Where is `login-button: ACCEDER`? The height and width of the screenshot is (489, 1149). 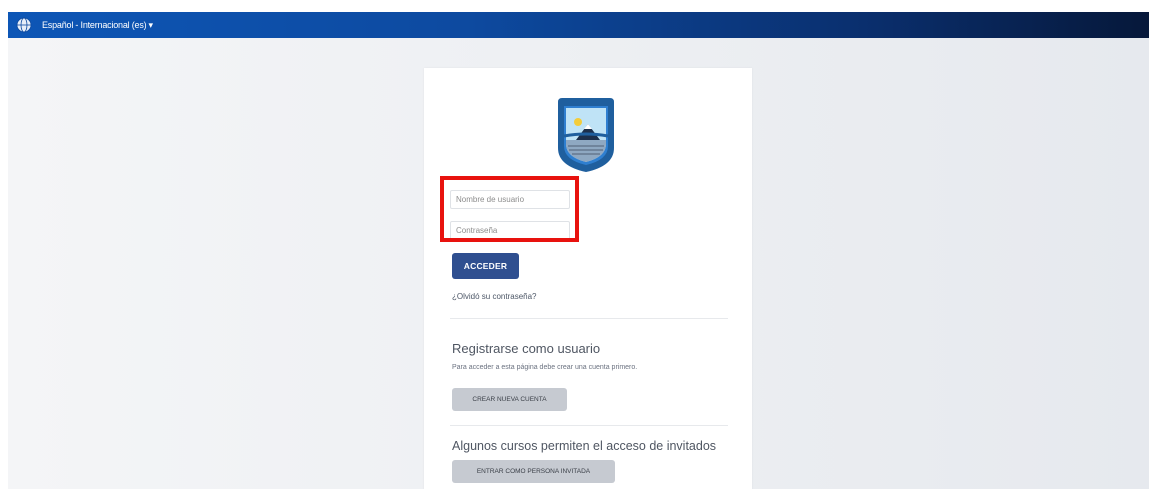 login-button: ACCEDER is located at coordinates (485, 266).